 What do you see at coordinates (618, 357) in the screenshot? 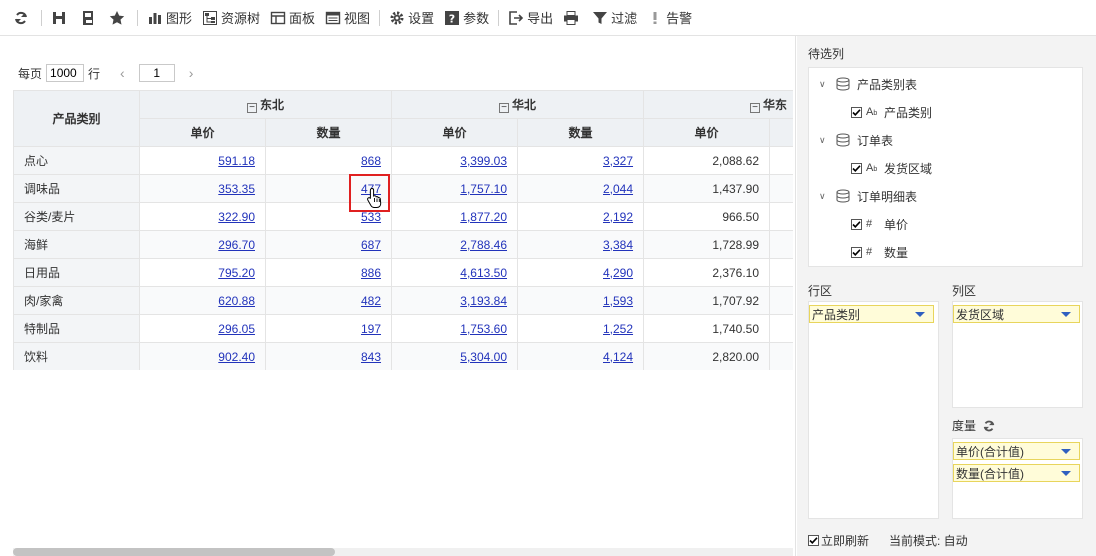
I see `cell-link: 4,124` at bounding box center [618, 357].